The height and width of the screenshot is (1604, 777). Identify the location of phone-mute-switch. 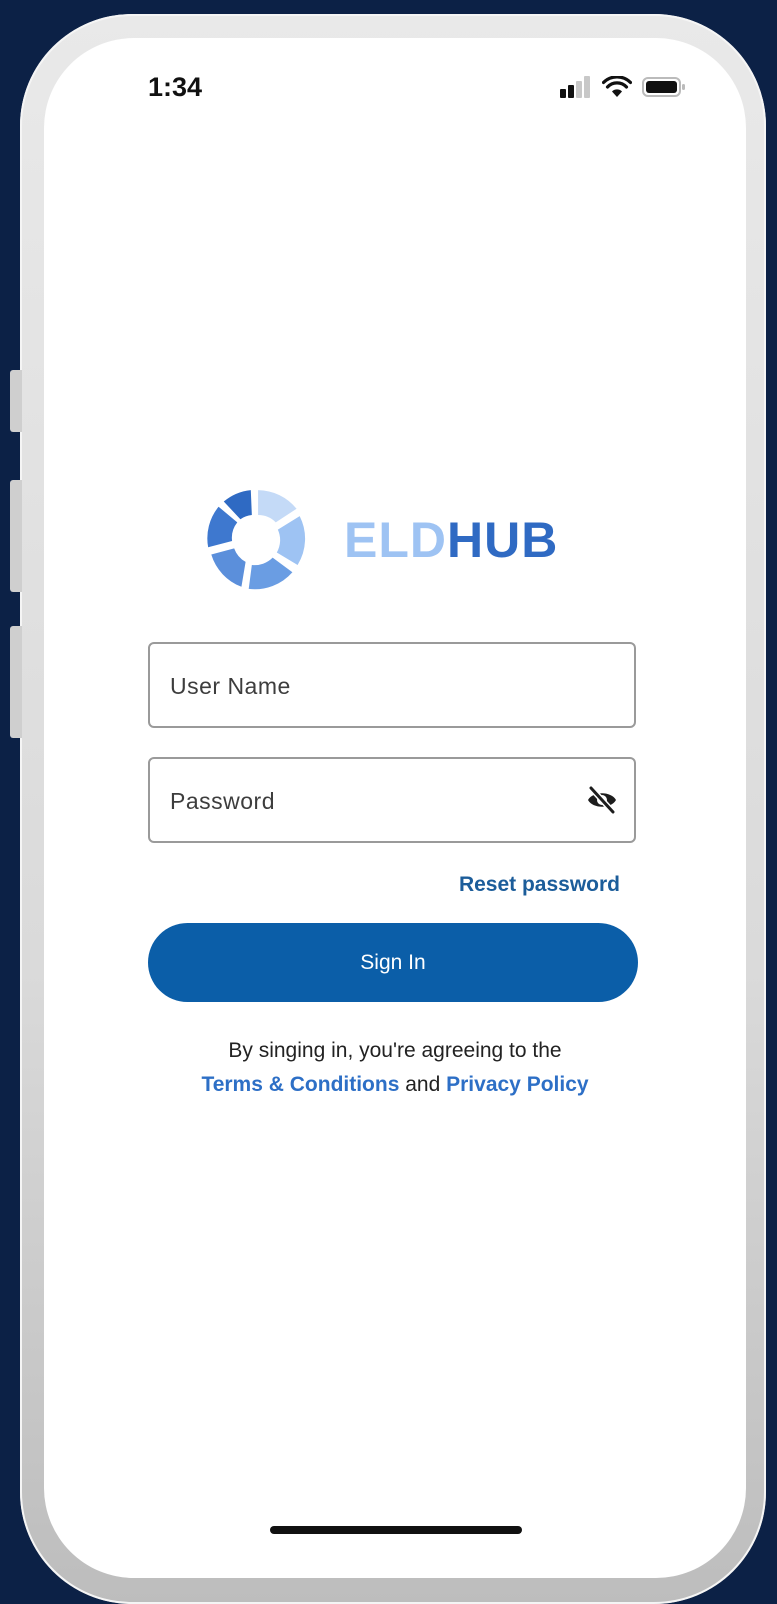
(16, 401).